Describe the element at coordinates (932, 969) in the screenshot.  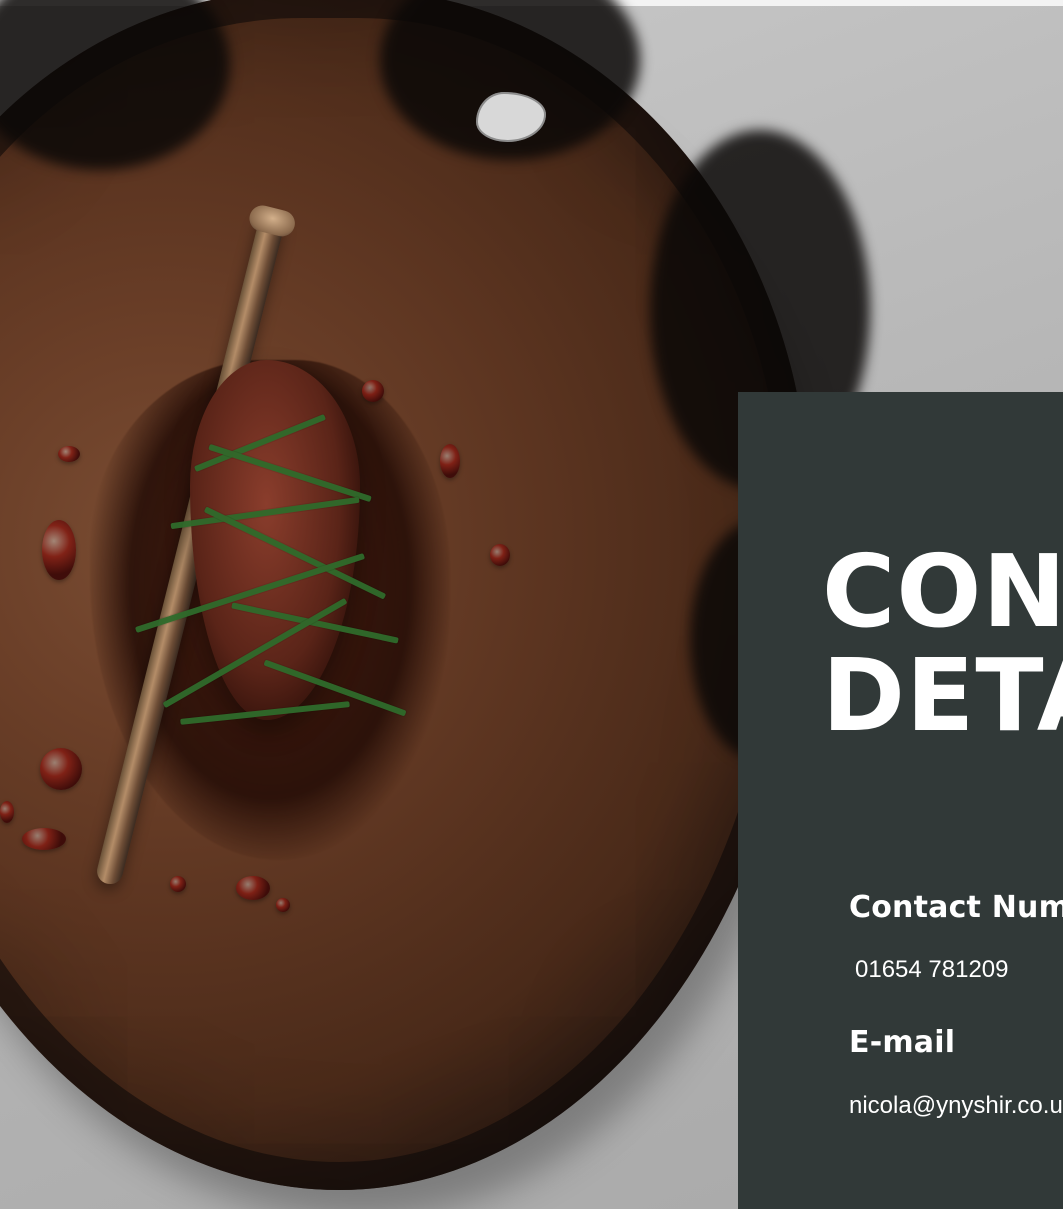
I see `phone-number: 01654 781209` at that location.